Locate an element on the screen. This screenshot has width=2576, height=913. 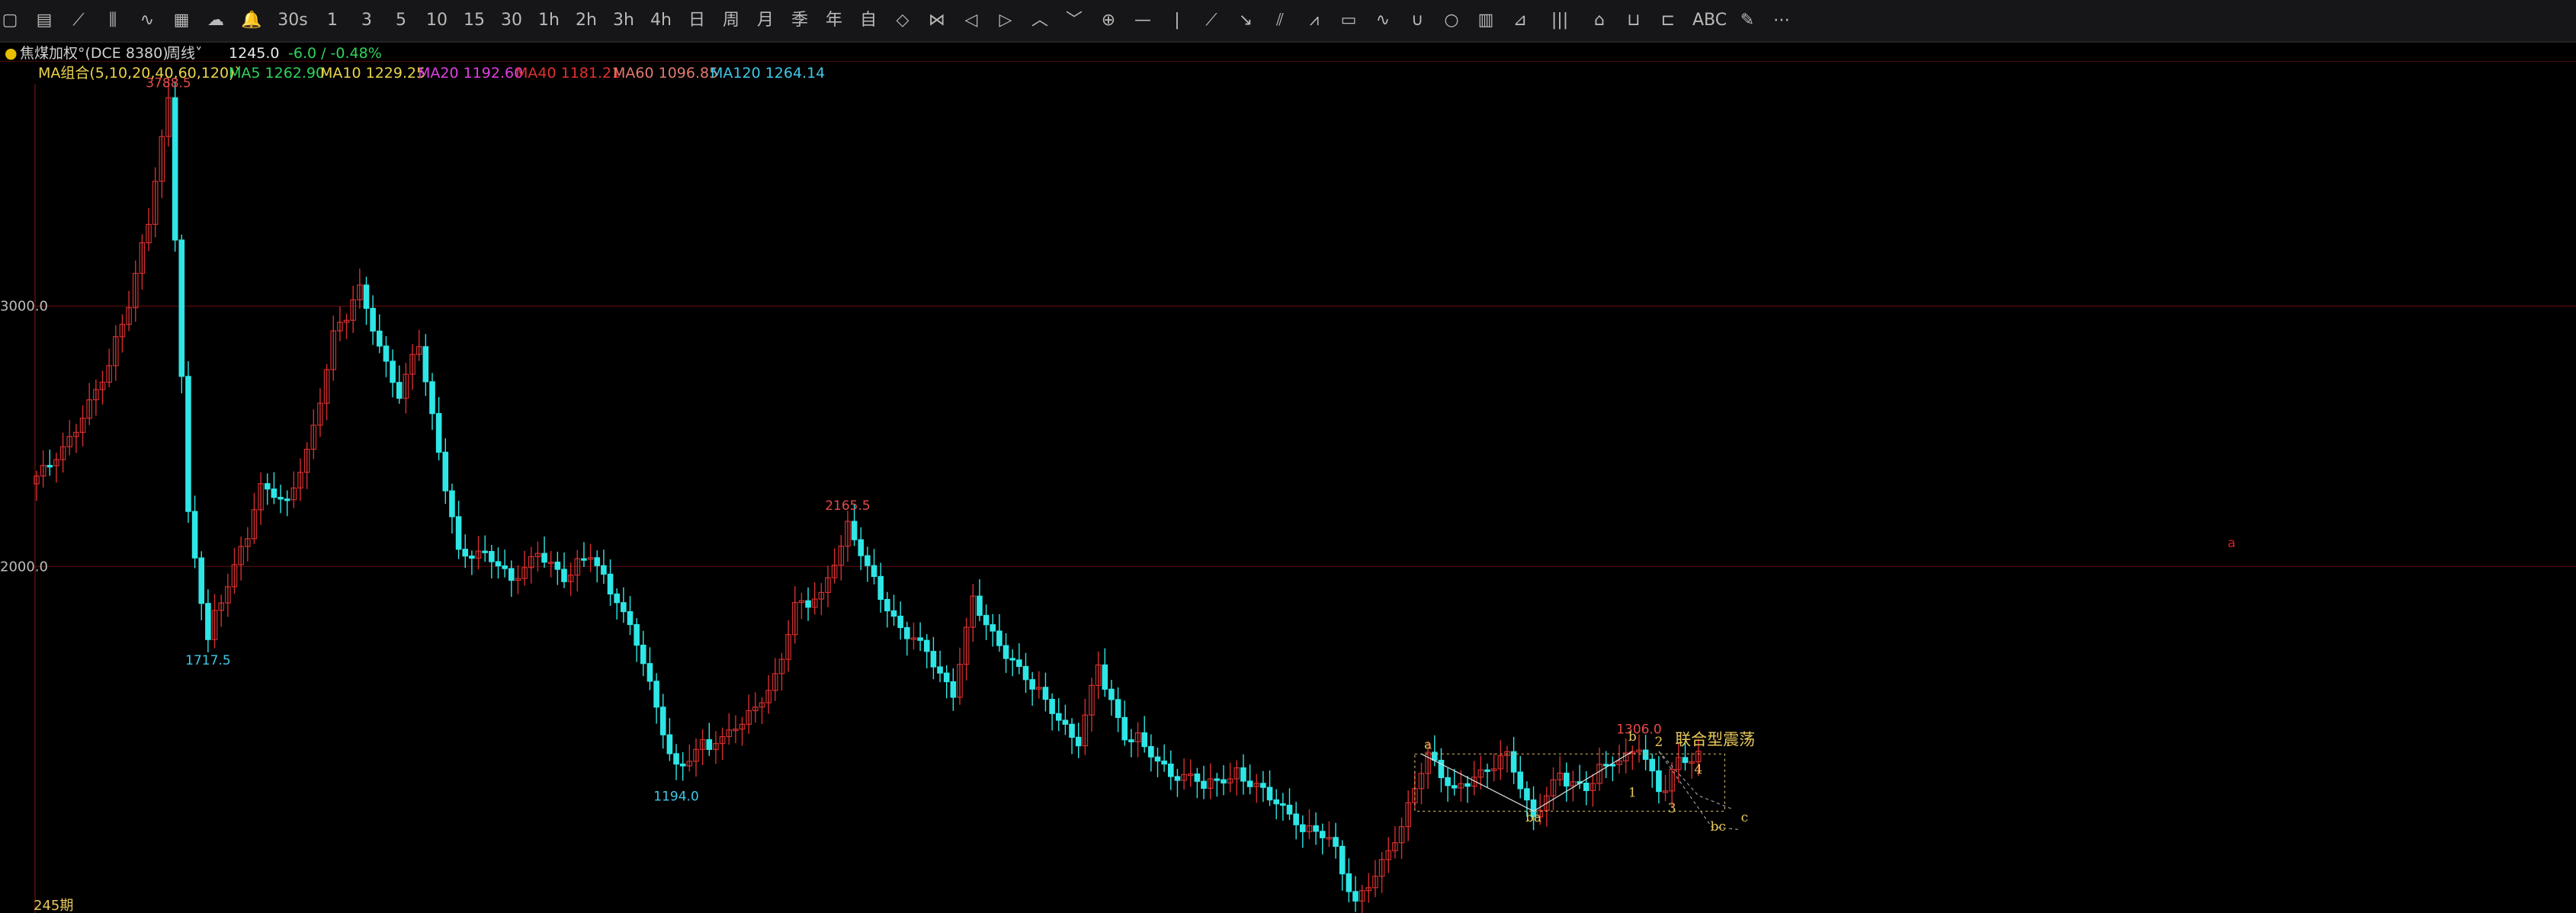
period-1h: 1h is located at coordinates (548, 21).